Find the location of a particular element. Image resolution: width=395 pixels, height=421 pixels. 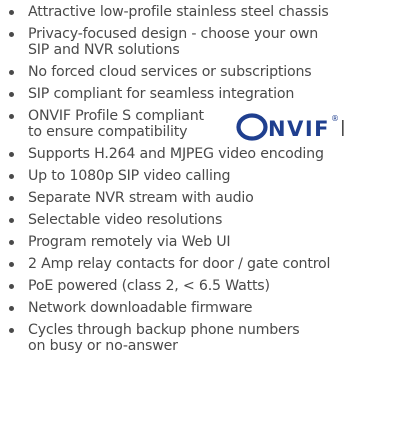

feature-item: Separate NVR stream with audio is located at coordinates (199, 198).